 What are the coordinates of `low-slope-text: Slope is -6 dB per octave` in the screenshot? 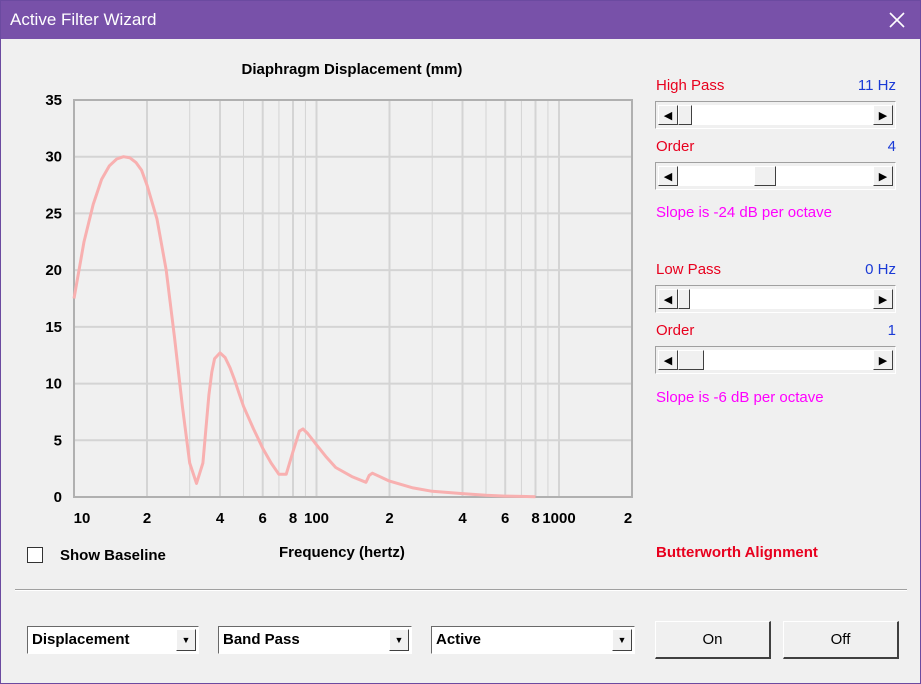 It's located at (740, 397).